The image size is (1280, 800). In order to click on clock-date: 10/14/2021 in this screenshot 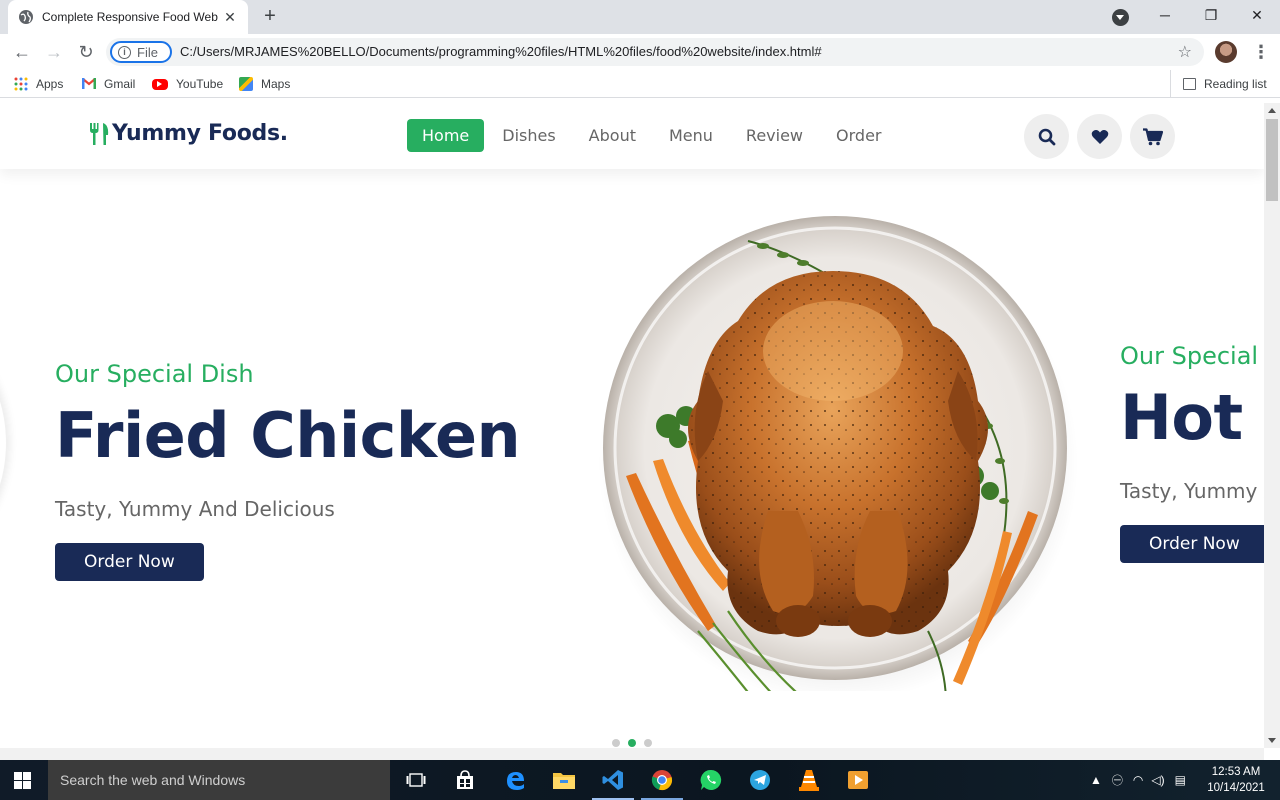, I will do `click(1236, 788)`.